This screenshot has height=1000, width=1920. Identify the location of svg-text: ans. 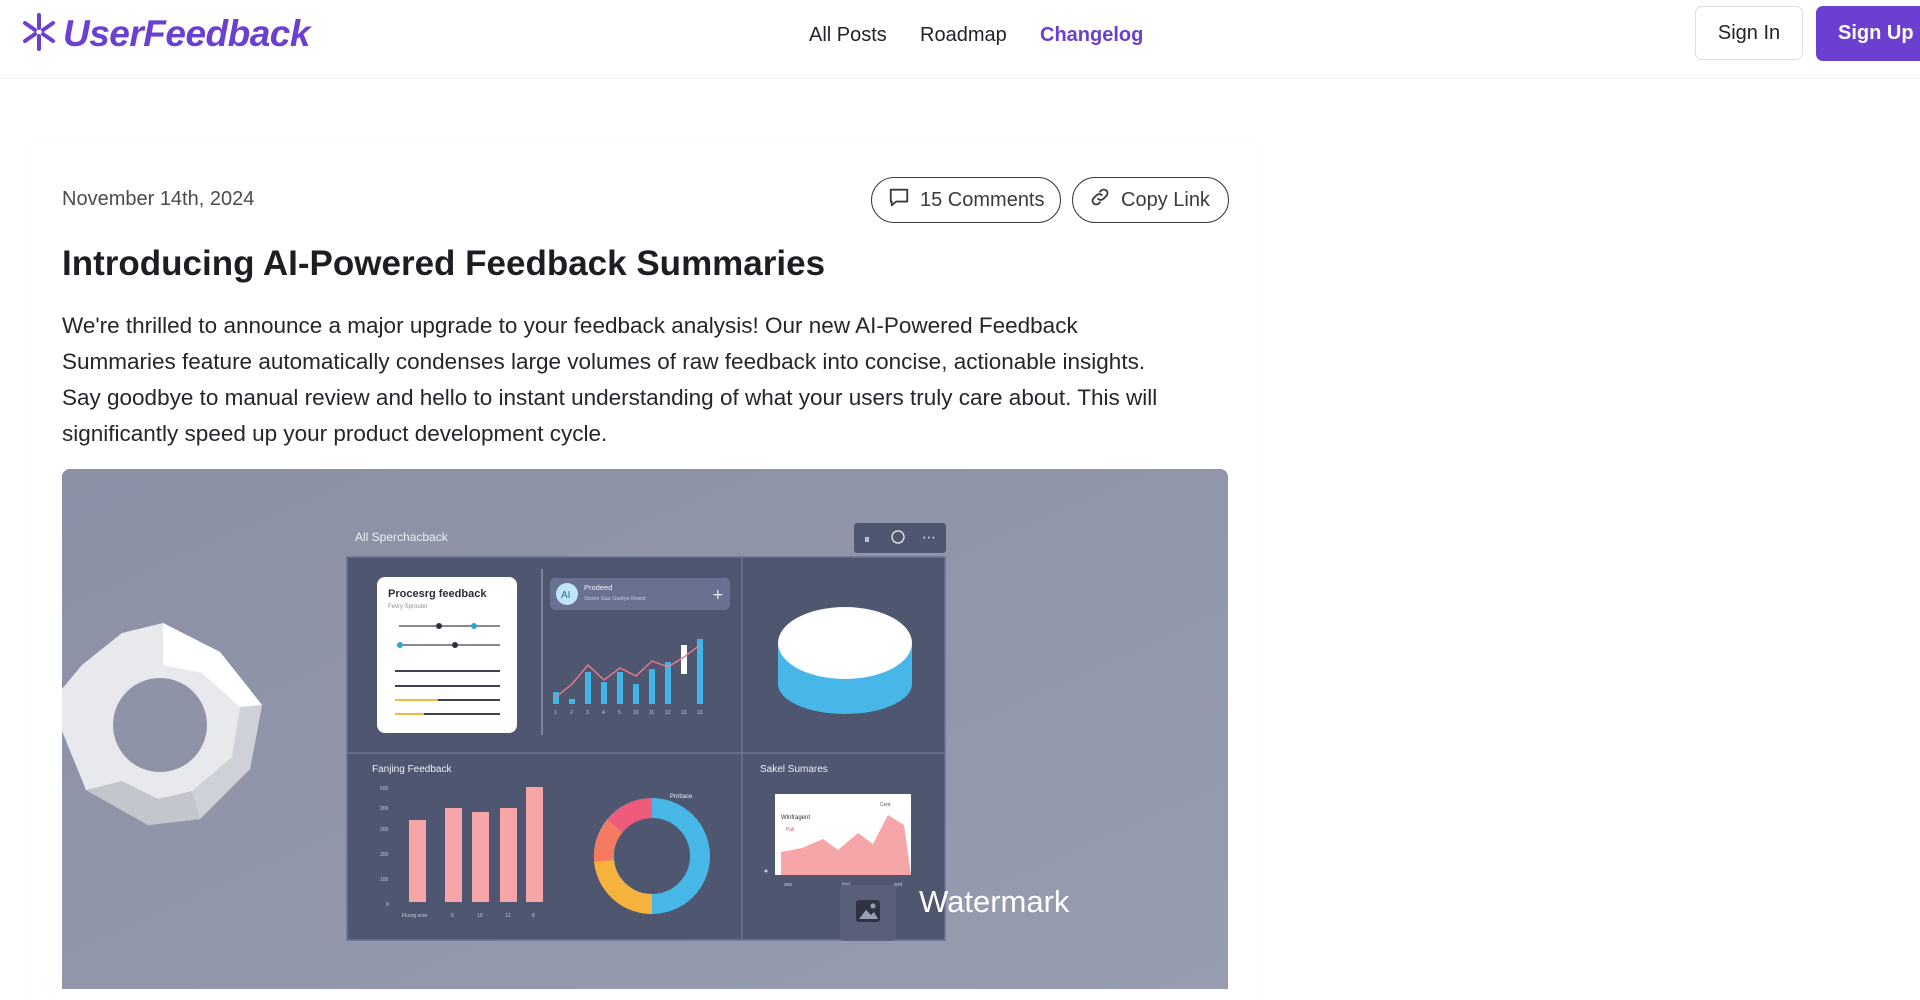
(788, 885).